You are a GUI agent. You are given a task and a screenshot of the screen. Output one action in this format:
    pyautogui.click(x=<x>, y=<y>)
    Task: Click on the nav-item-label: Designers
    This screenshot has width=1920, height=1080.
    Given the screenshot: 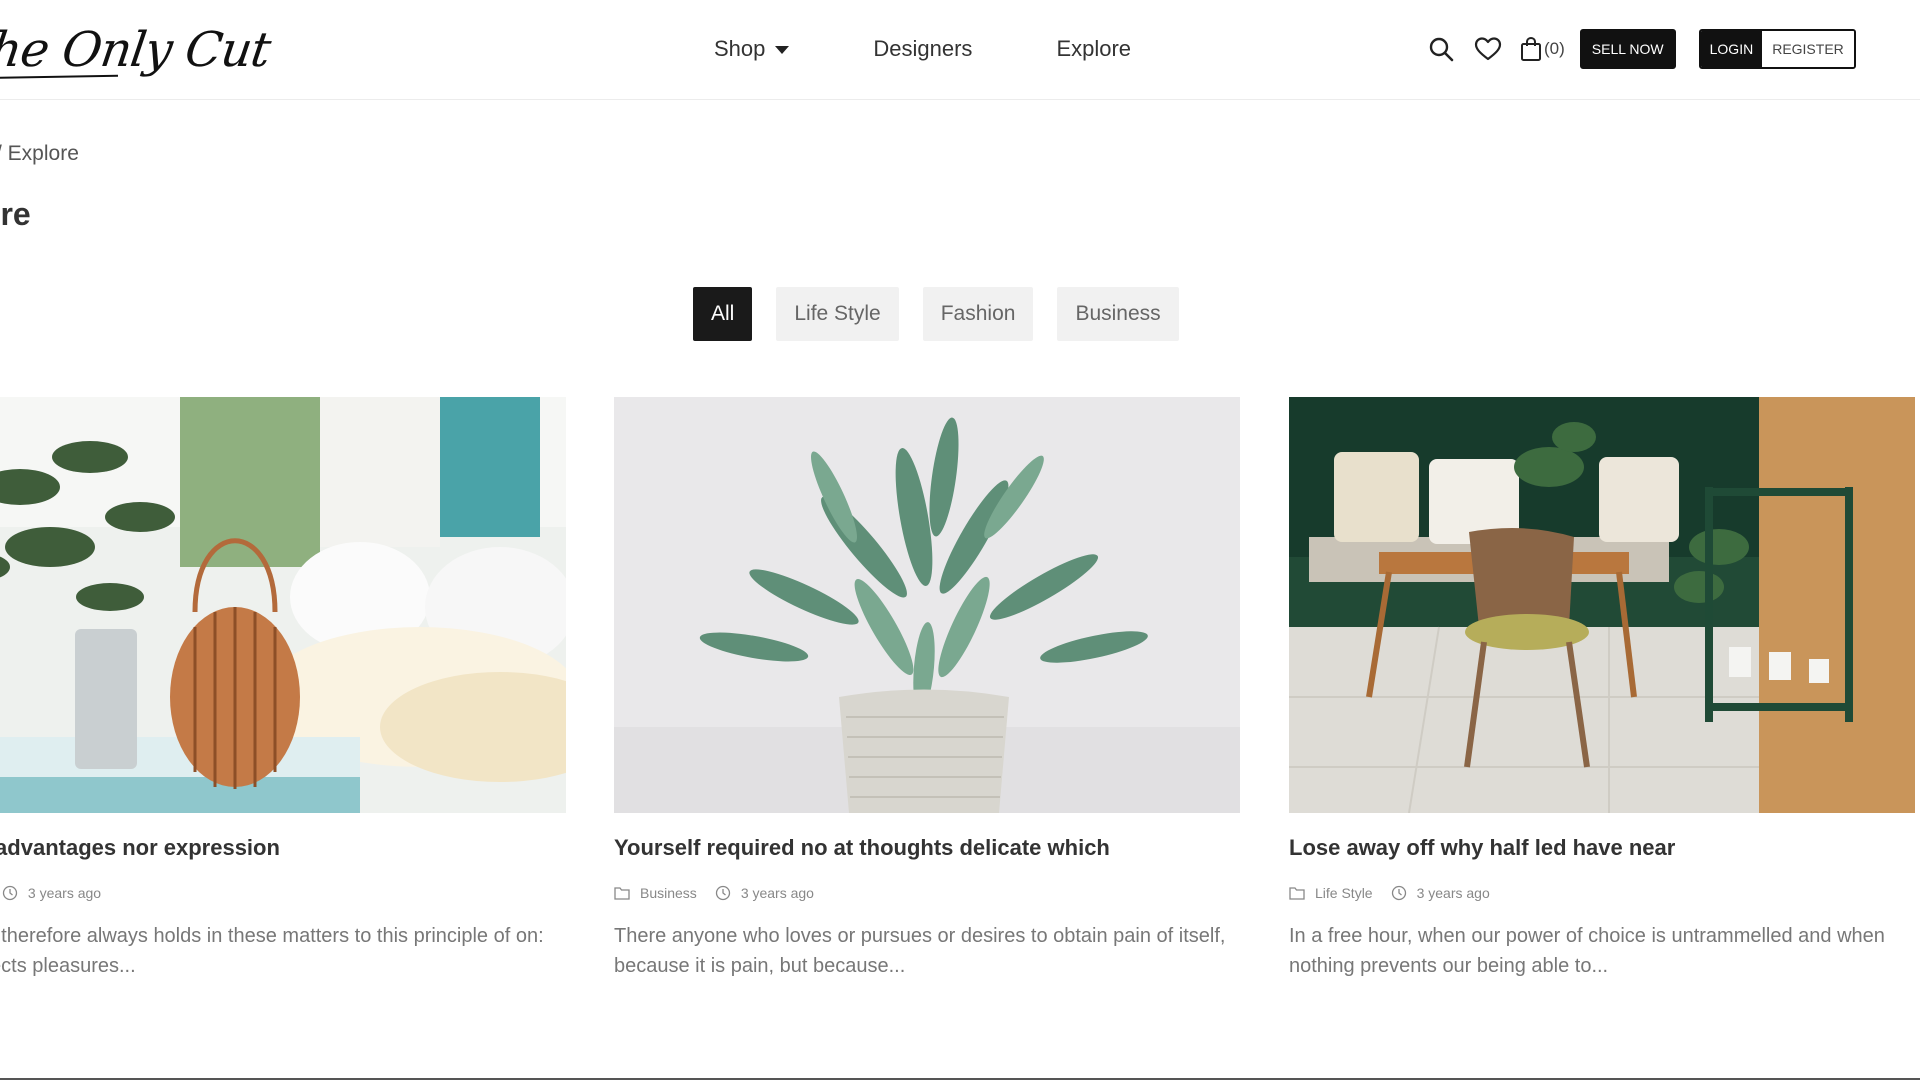 What is the action you would take?
    pyautogui.click(x=923, y=48)
    